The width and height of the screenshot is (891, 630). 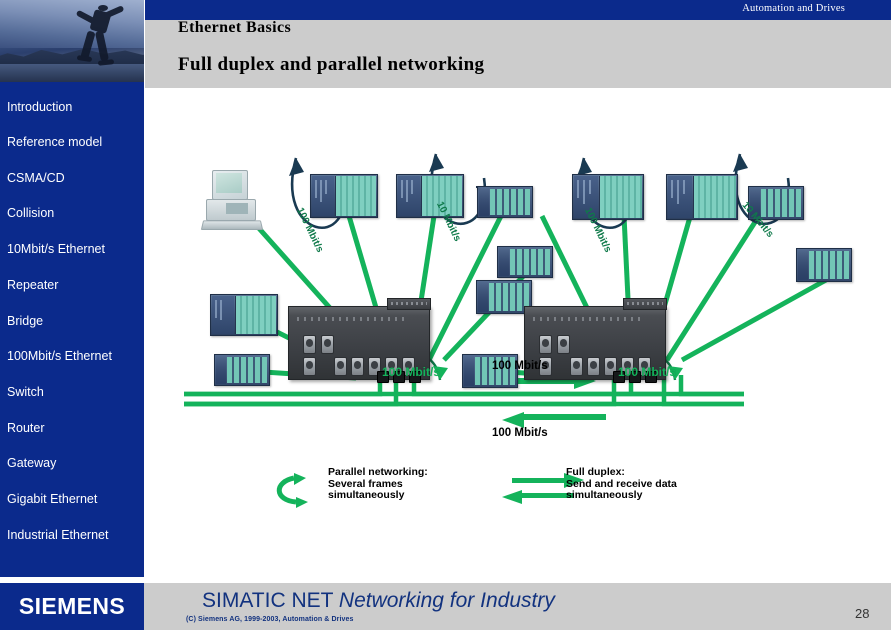 I want to click on sidebar-item-collision: Collision, so click(x=30, y=213).